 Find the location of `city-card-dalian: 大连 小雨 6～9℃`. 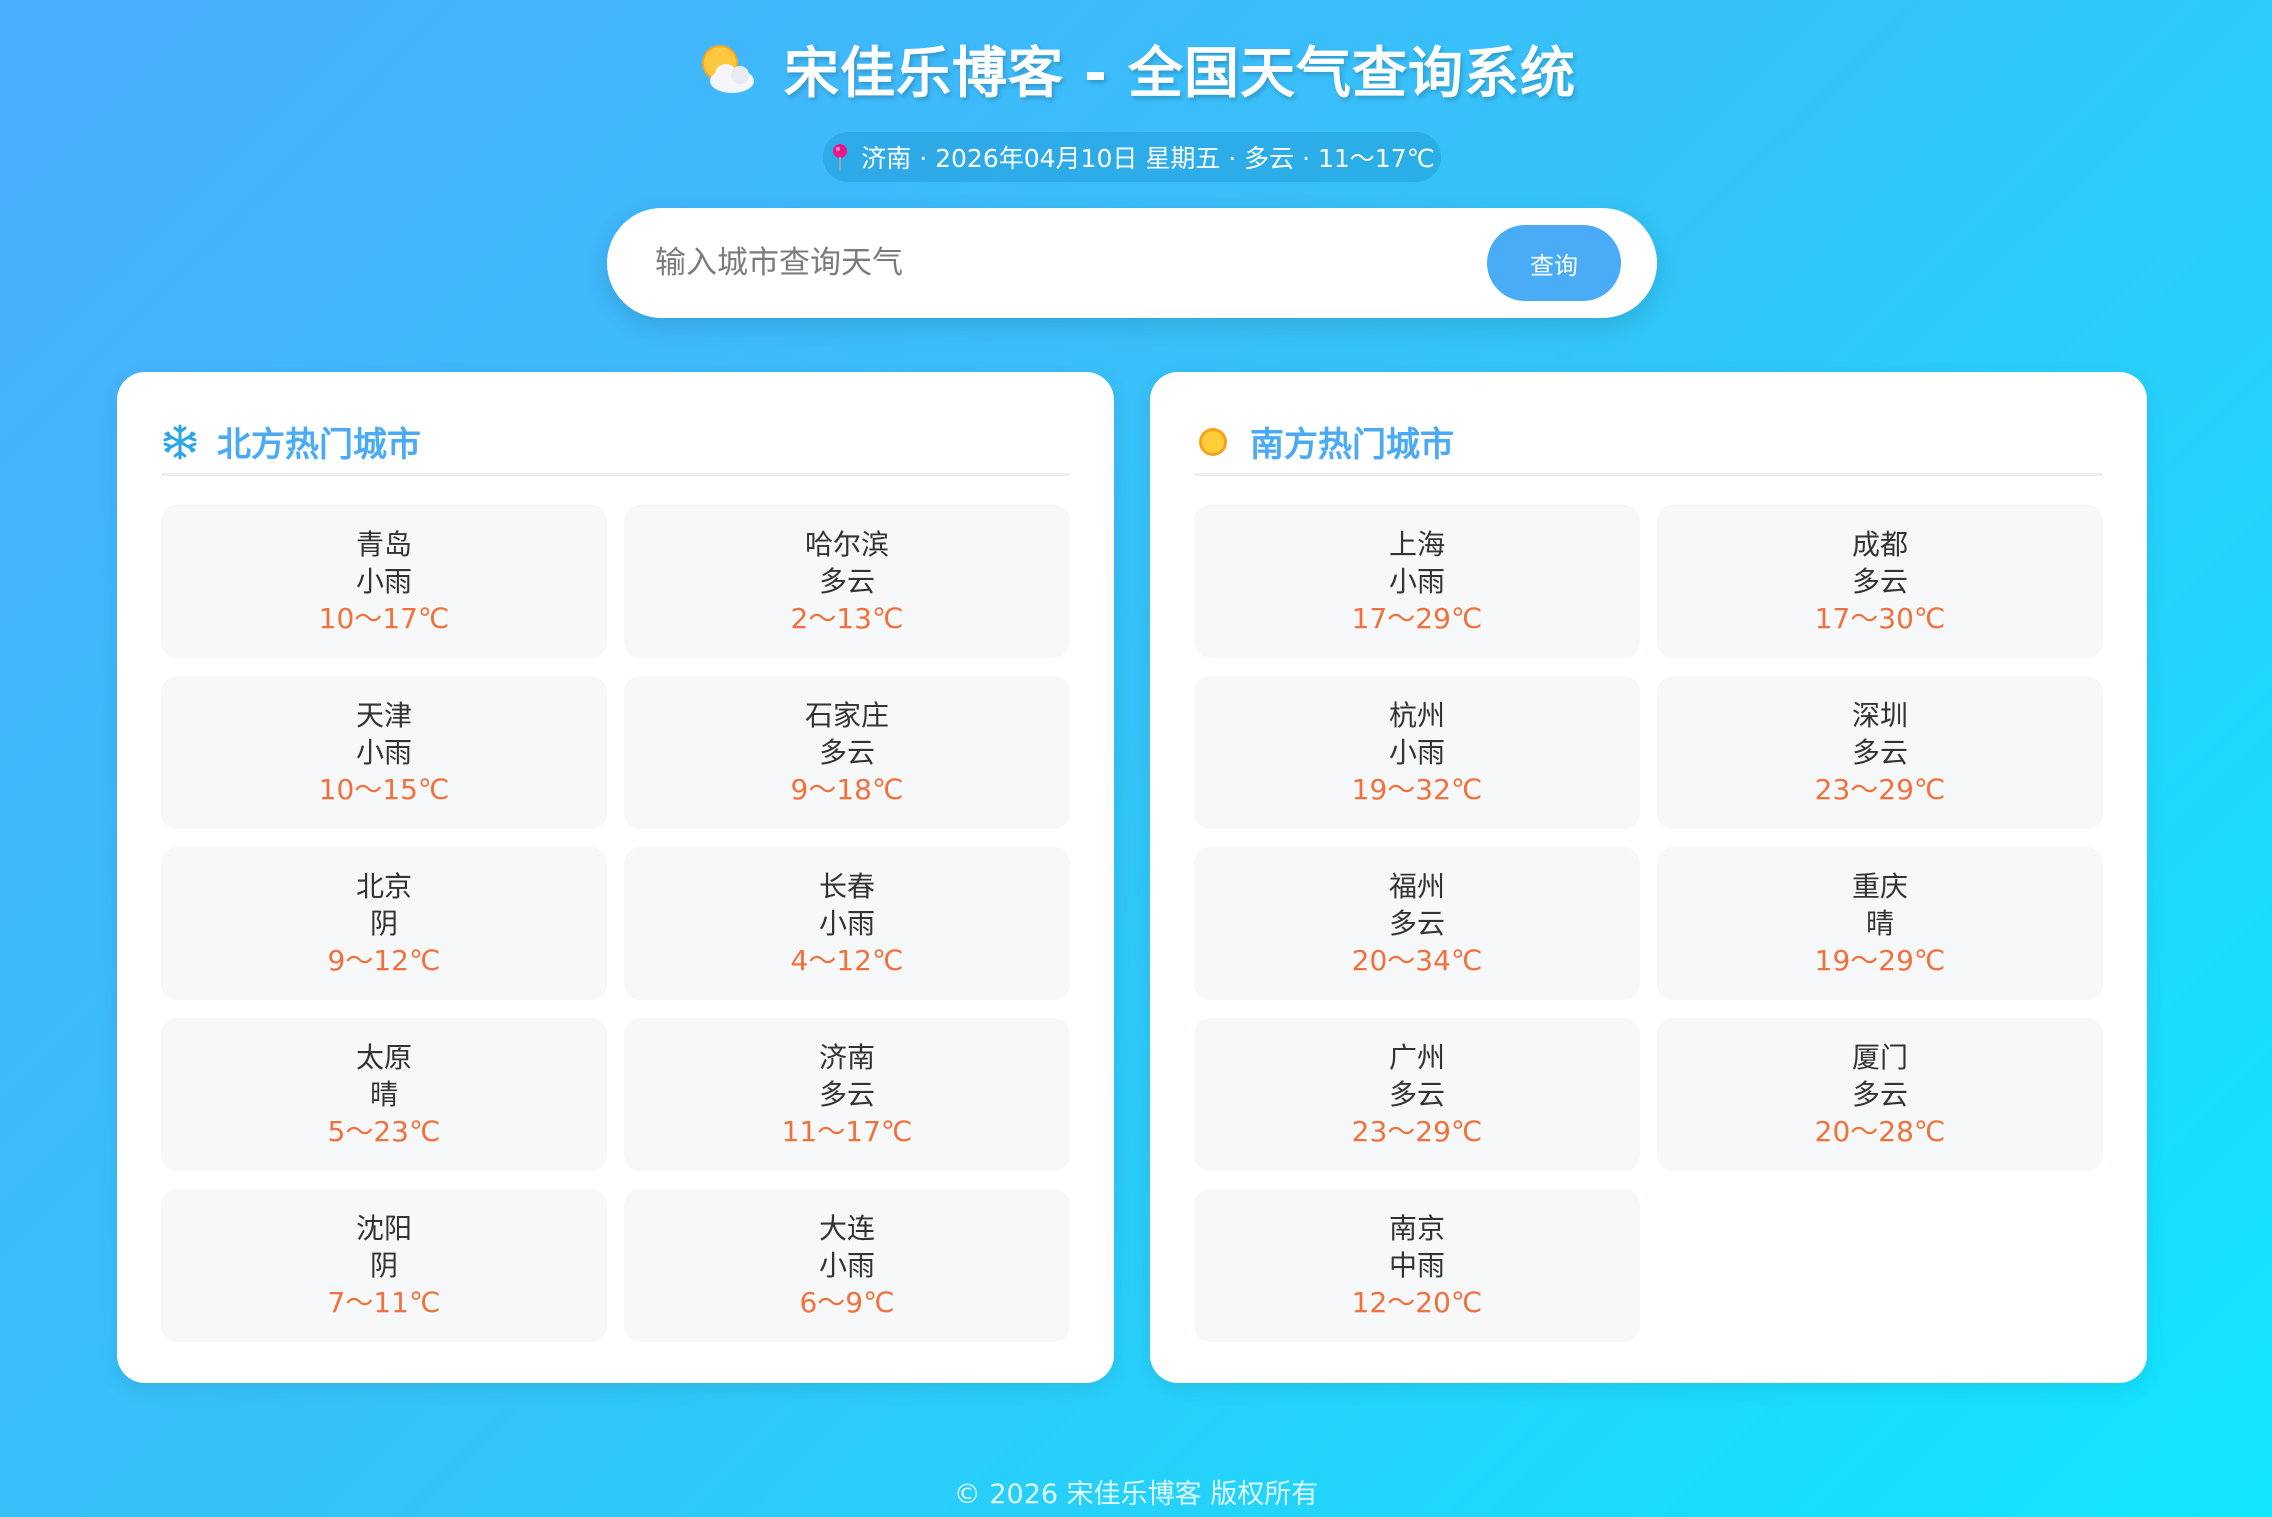

city-card-dalian: 大连 小雨 6～9℃ is located at coordinates (847, 1265).